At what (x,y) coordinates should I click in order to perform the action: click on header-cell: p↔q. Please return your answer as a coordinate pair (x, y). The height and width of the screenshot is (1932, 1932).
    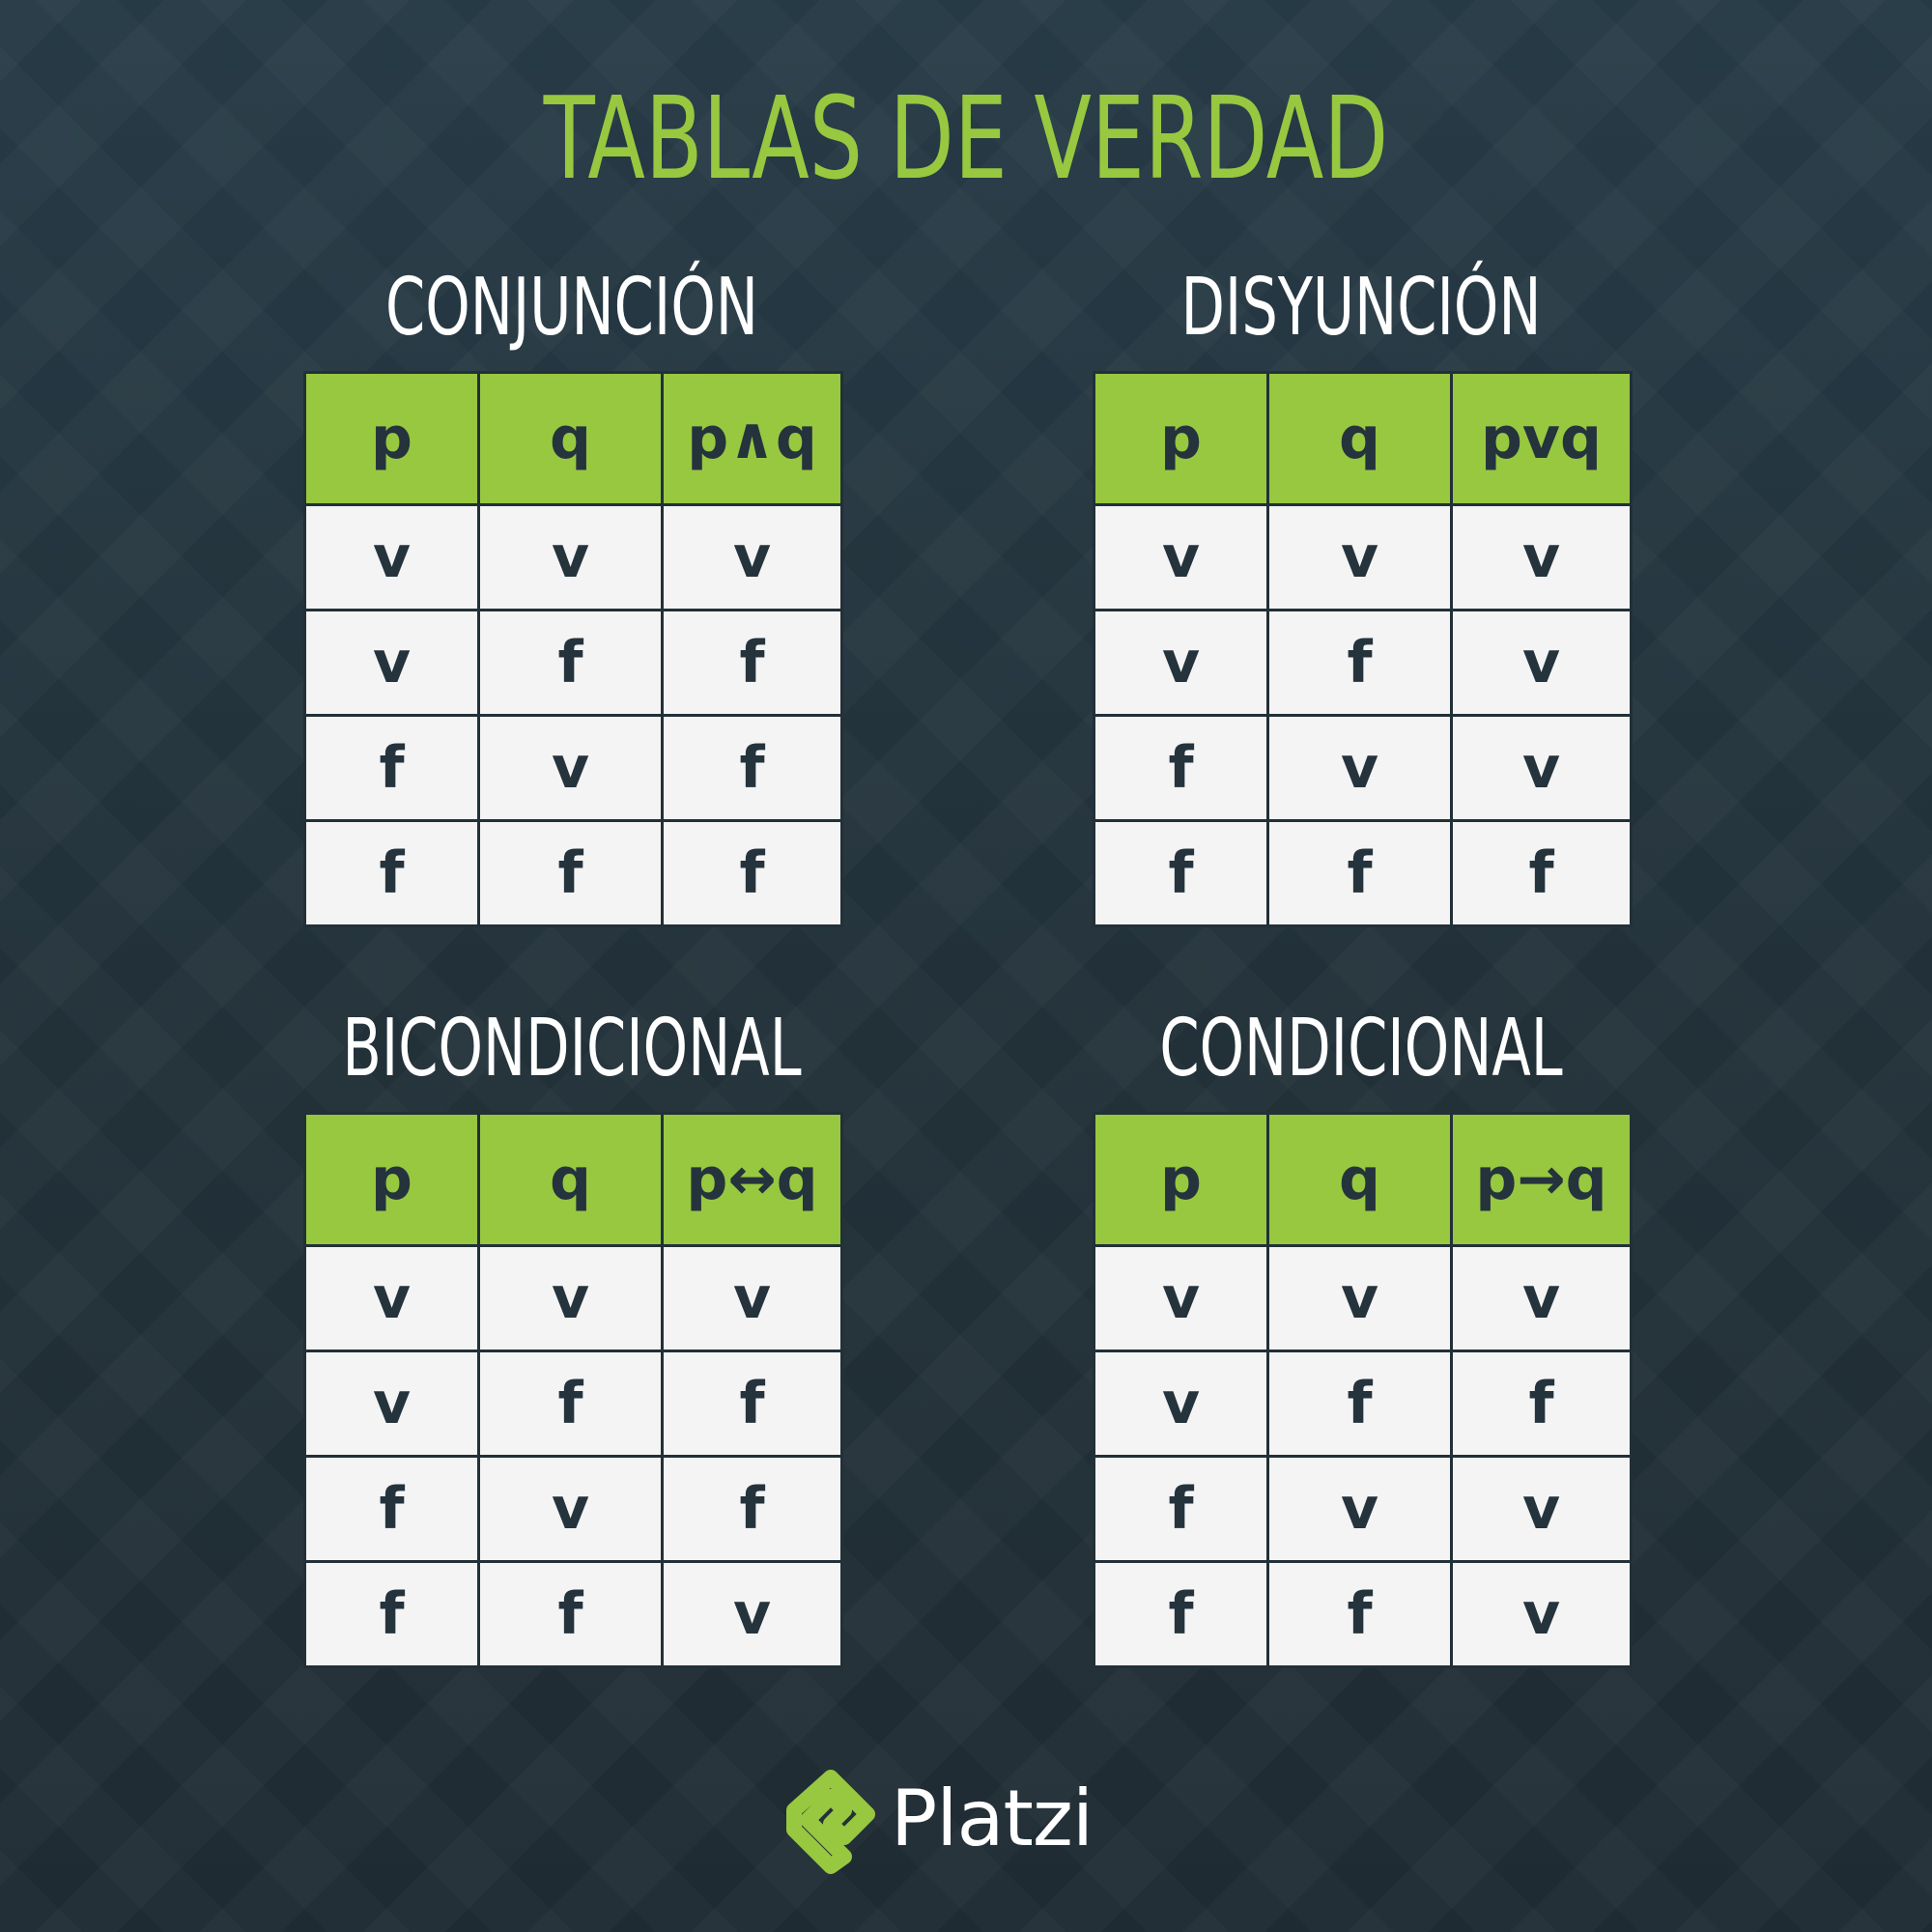
    Looking at the image, I should click on (752, 1179).